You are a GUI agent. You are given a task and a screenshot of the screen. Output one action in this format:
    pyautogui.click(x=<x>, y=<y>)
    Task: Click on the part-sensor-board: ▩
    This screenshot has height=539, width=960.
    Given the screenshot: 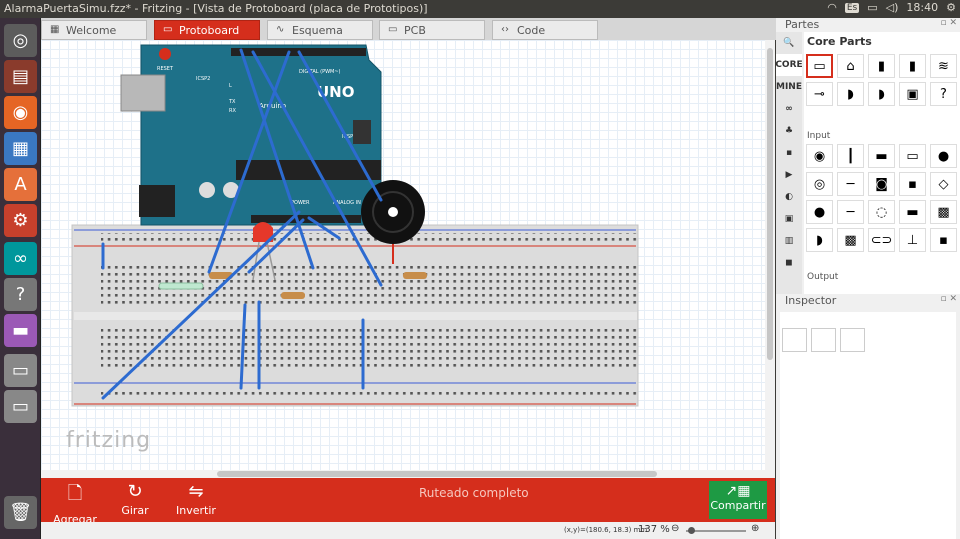 What is the action you would take?
    pyautogui.click(x=943, y=212)
    